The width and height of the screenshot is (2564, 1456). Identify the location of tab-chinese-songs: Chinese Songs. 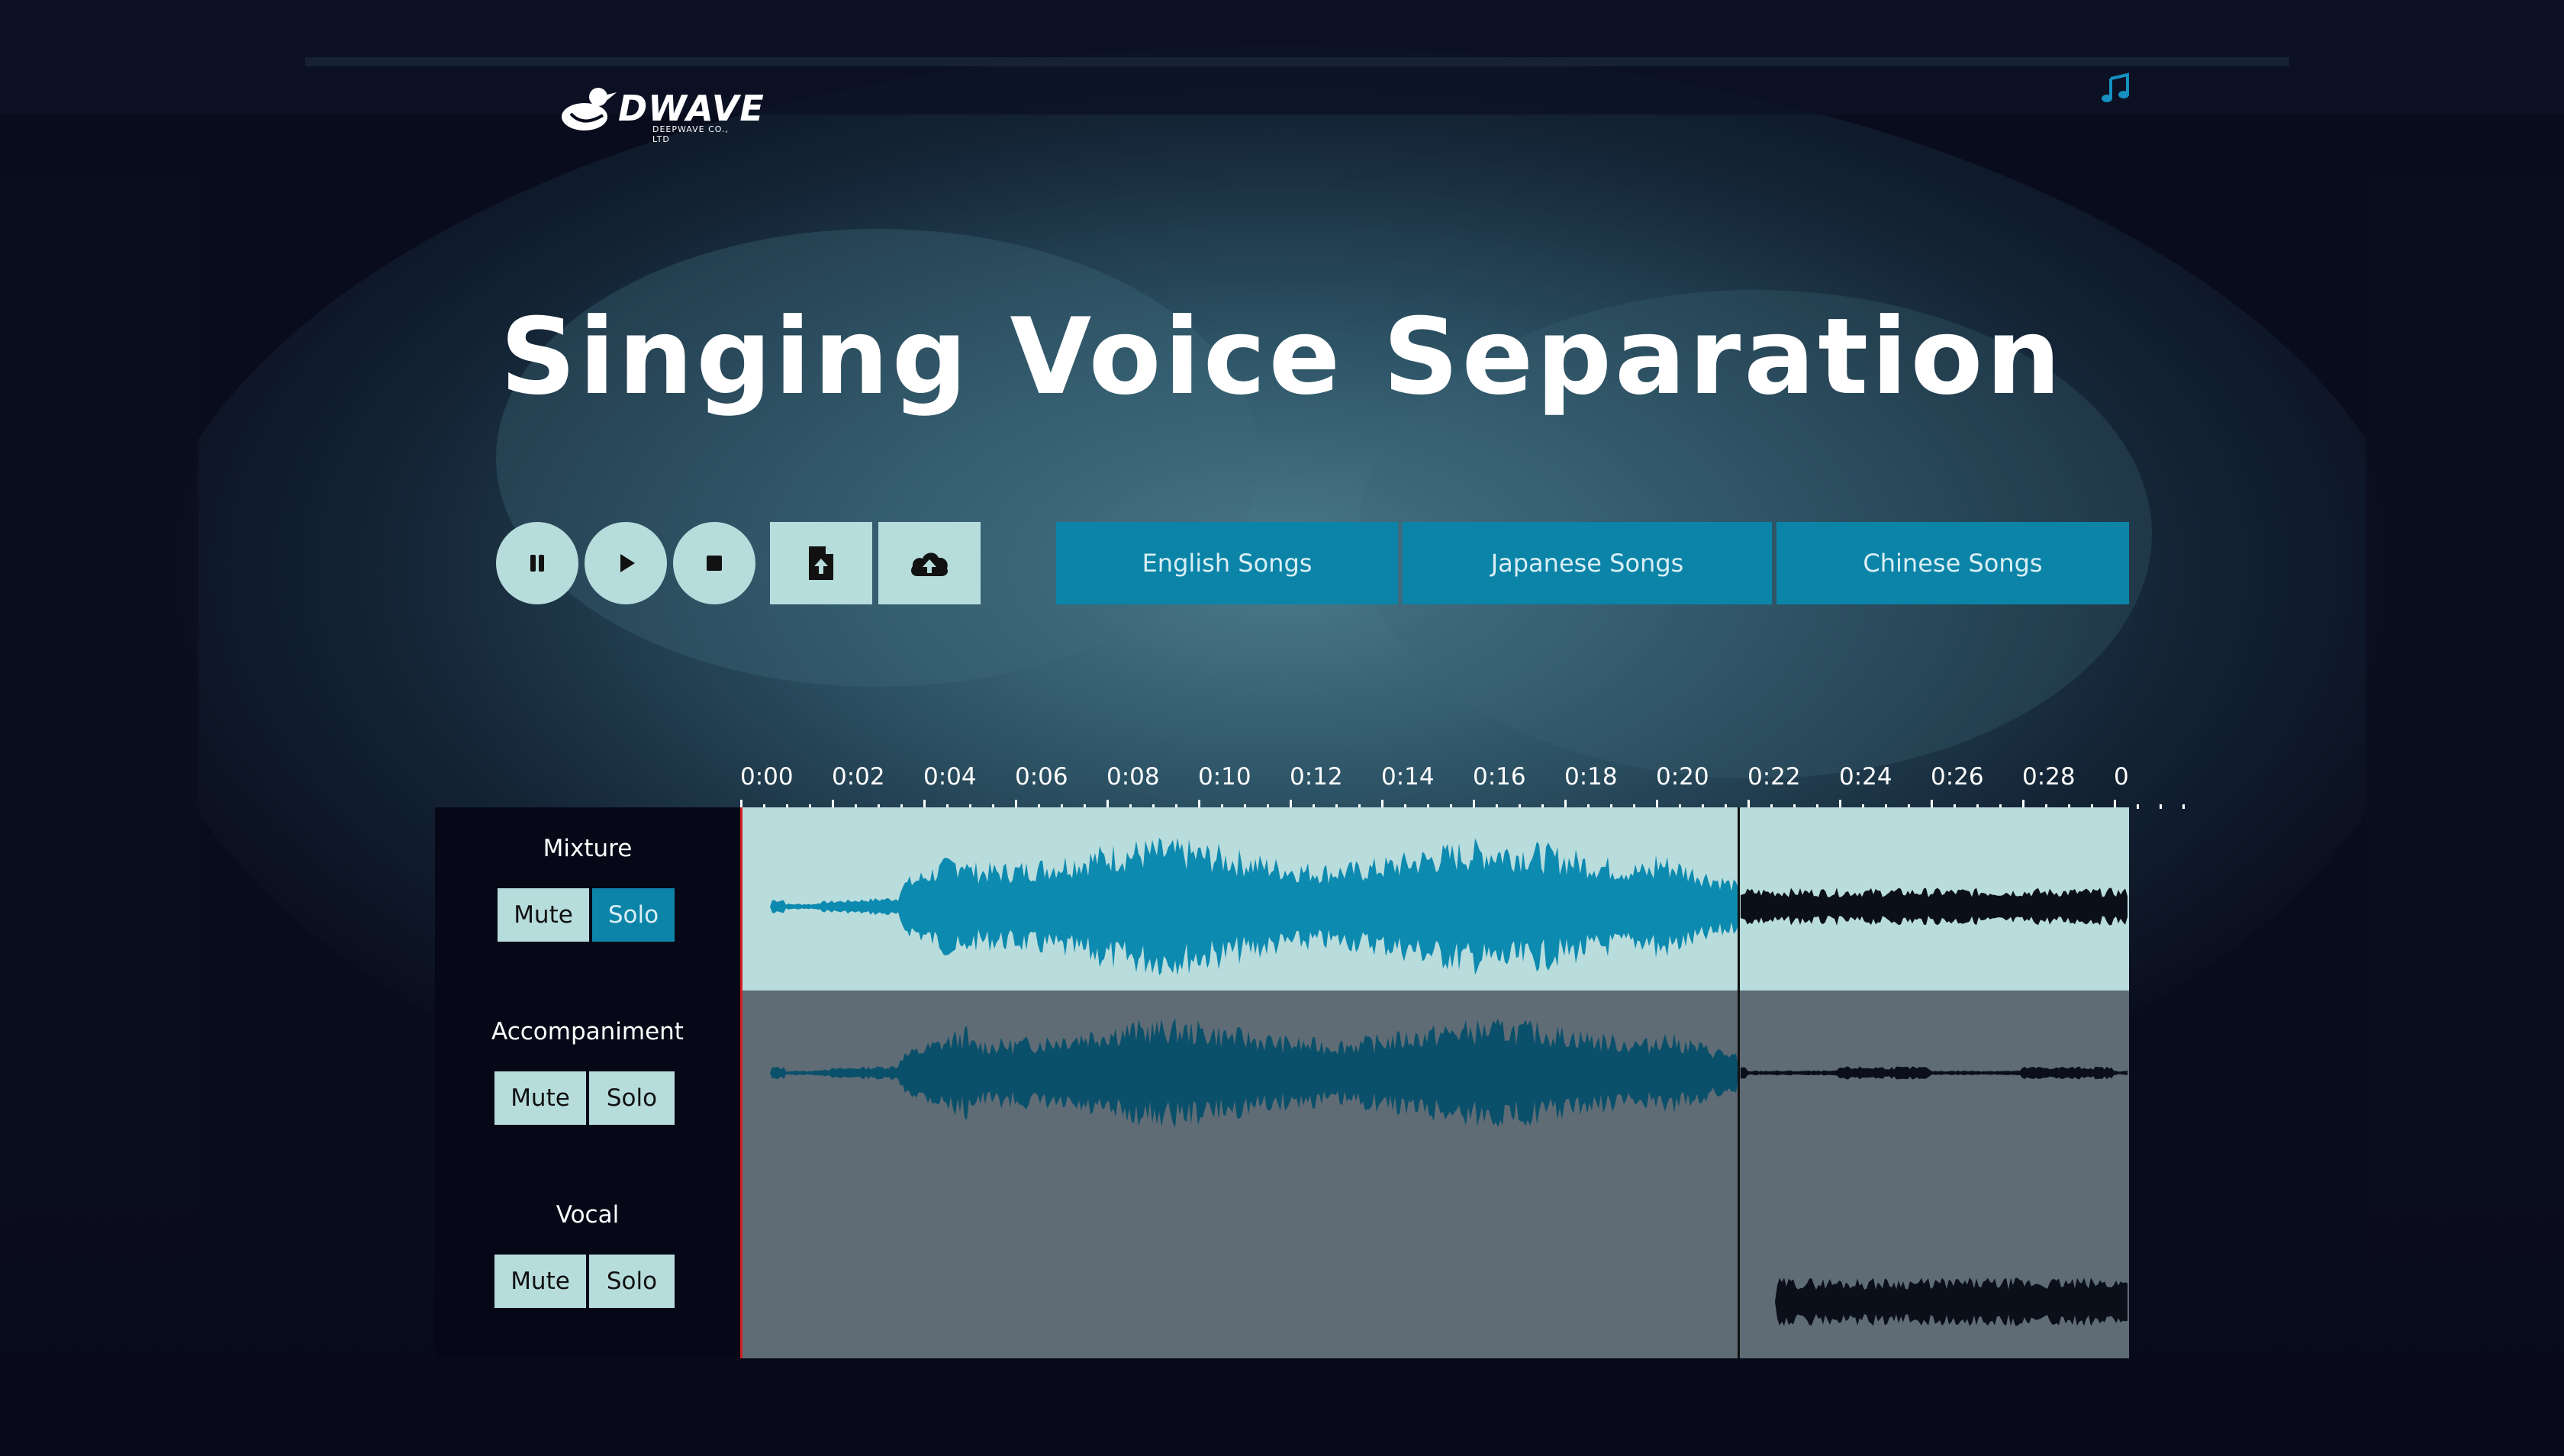
(1952, 563).